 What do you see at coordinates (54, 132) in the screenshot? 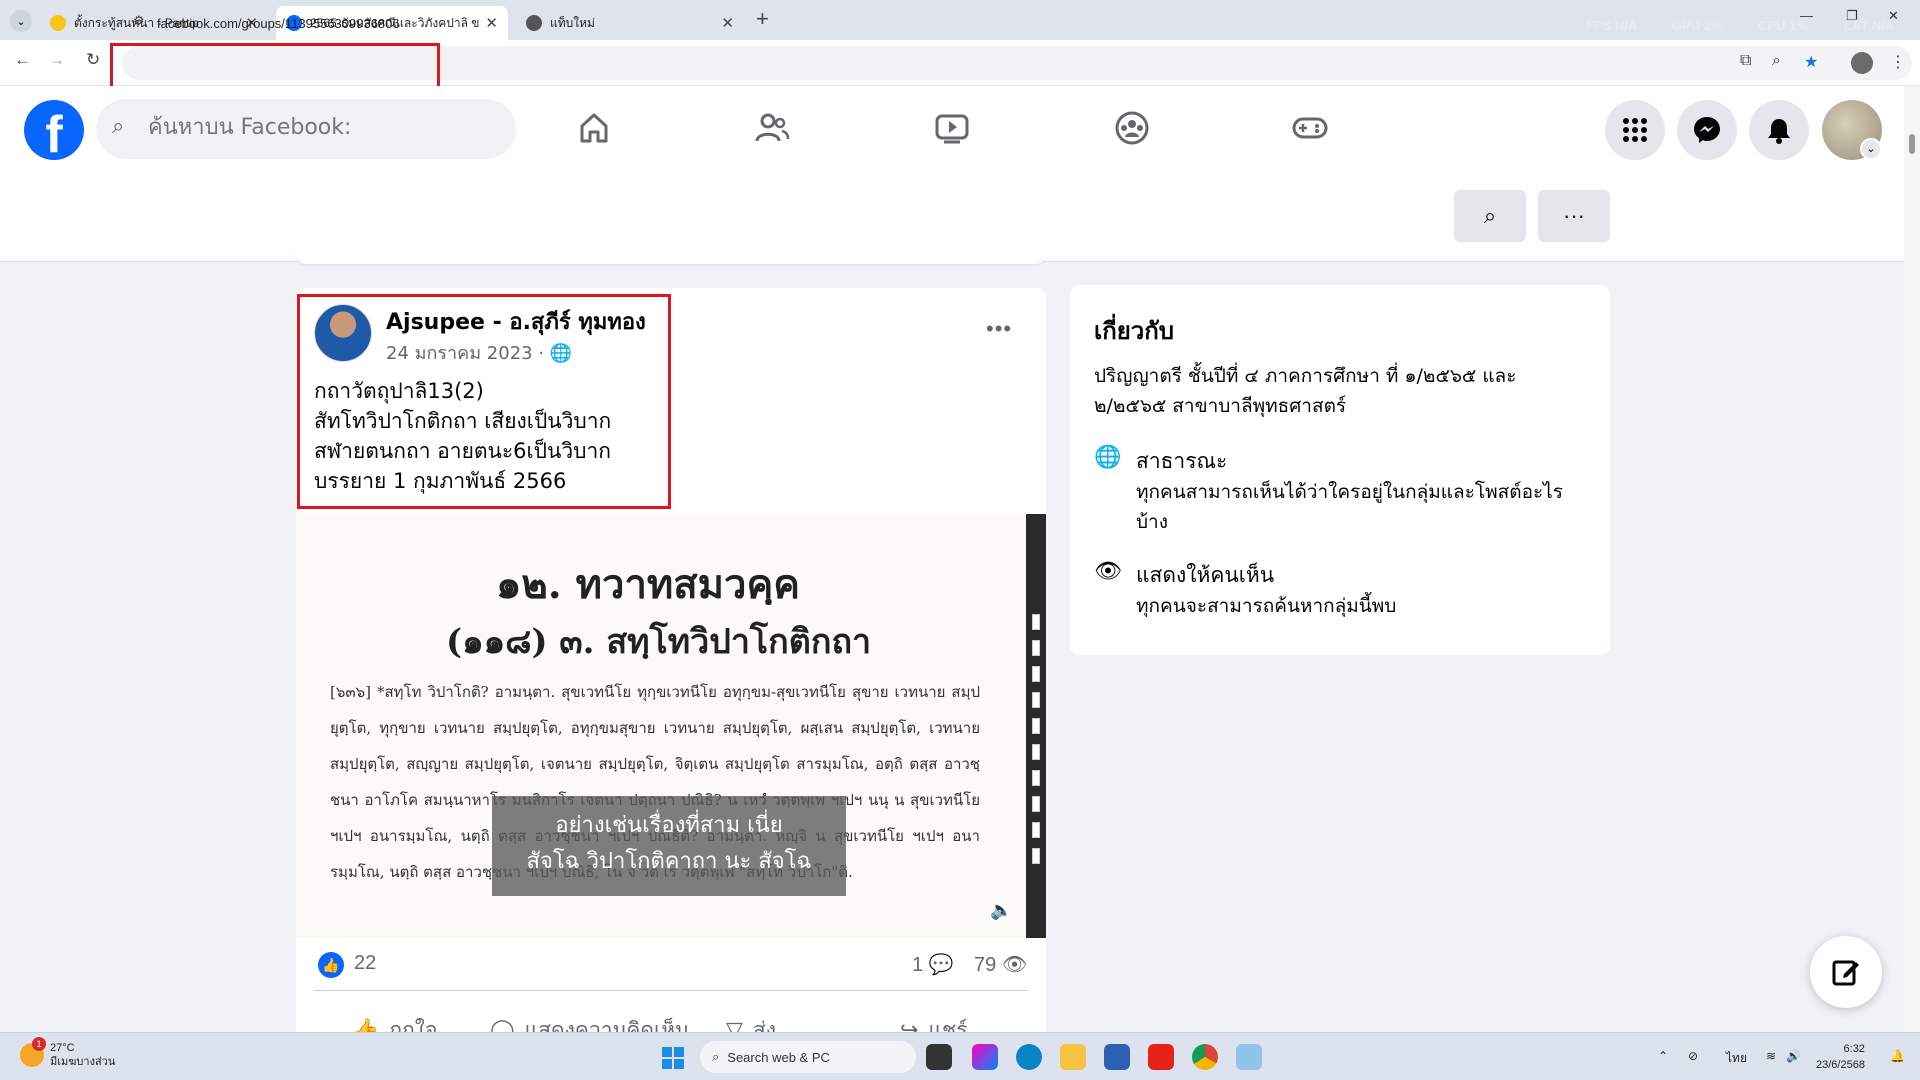
I see `facebook-logo: f` at bounding box center [54, 132].